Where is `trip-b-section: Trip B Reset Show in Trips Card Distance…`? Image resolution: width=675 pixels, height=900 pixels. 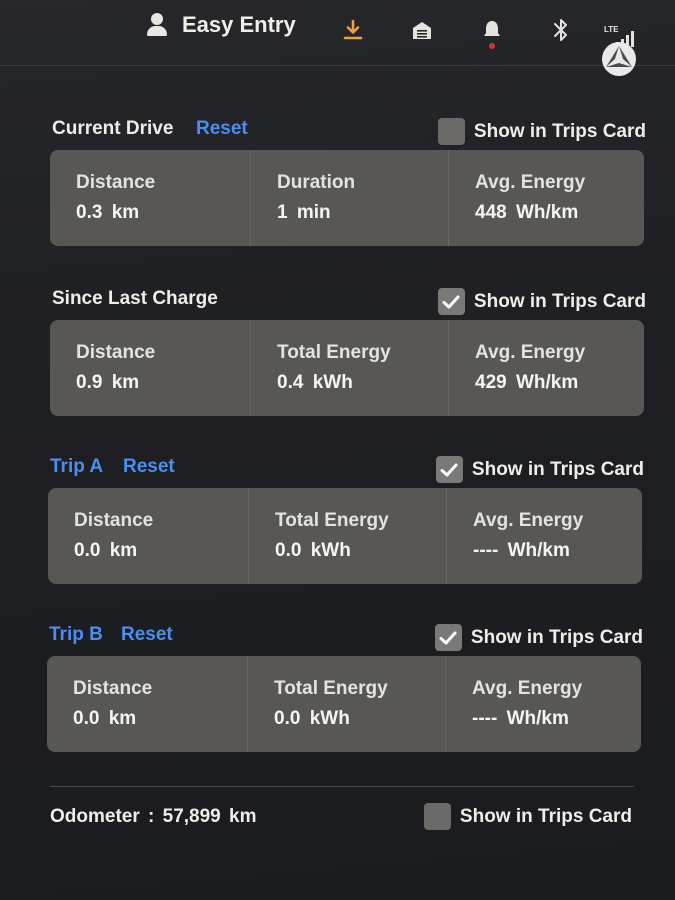
trip-b-section: Trip B Reset Show in Trips Card Distance… is located at coordinates (345, 684).